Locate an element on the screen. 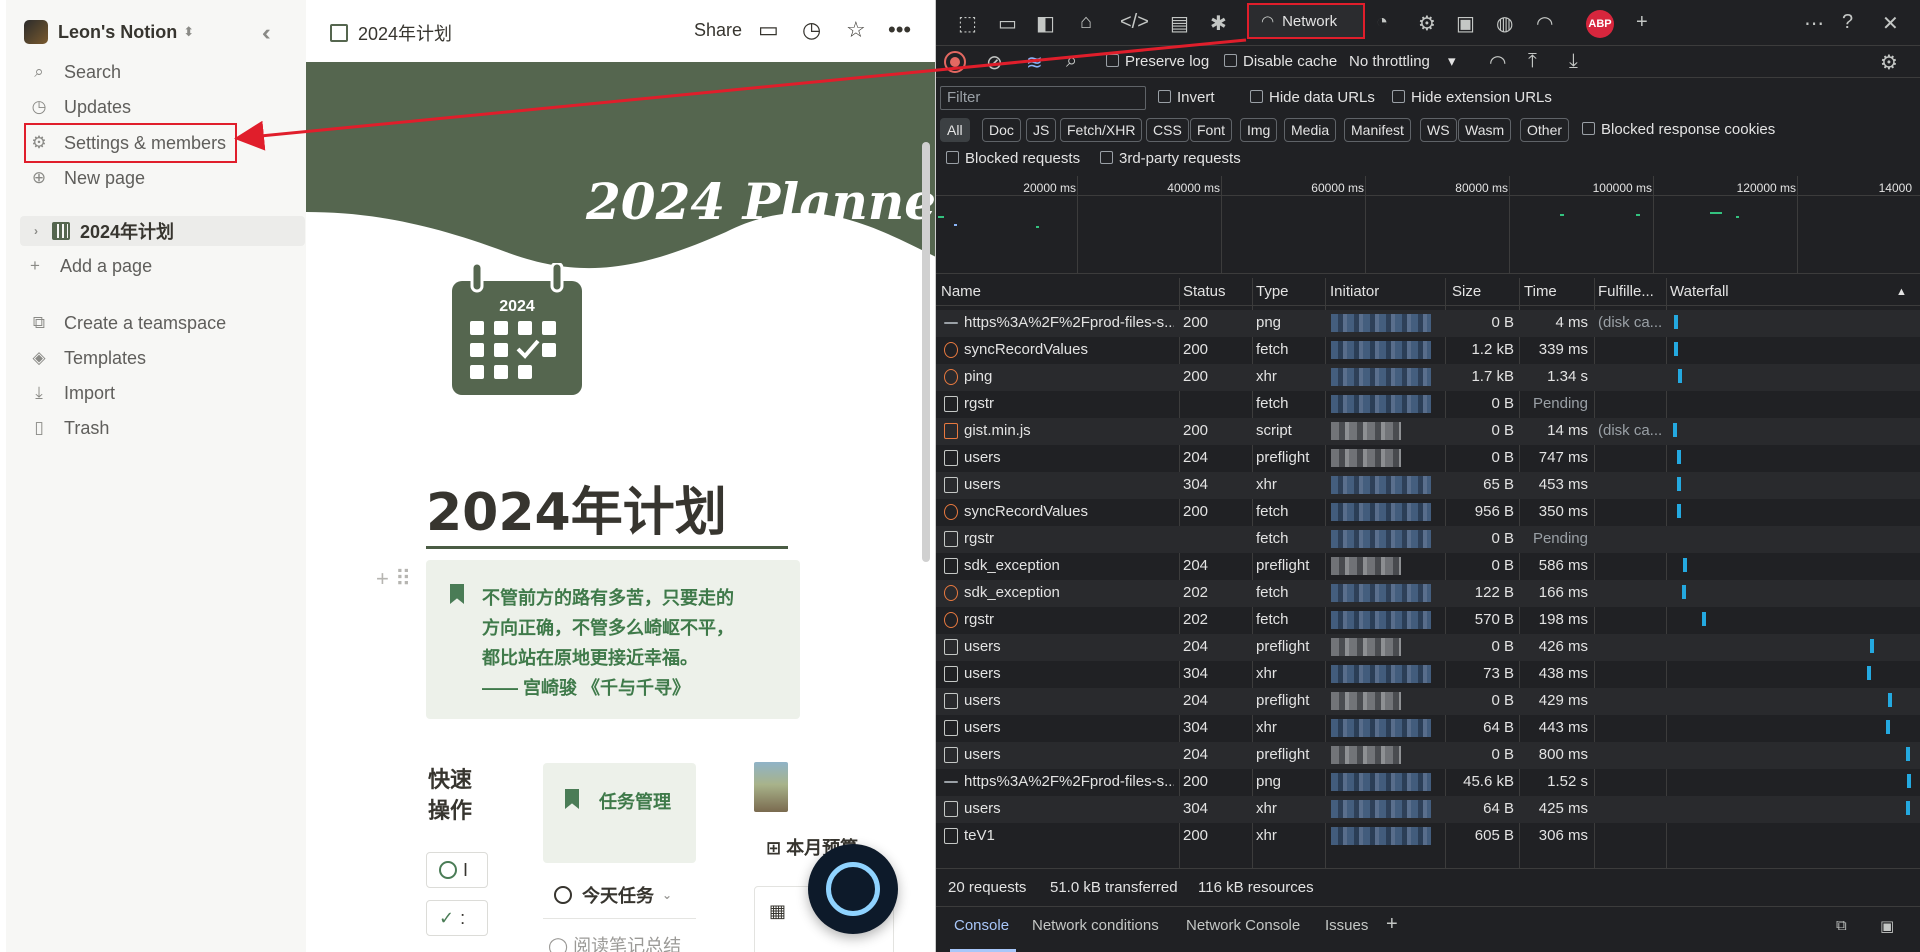 This screenshot has width=1920, height=952. filter-input: Filter is located at coordinates (1043, 98).